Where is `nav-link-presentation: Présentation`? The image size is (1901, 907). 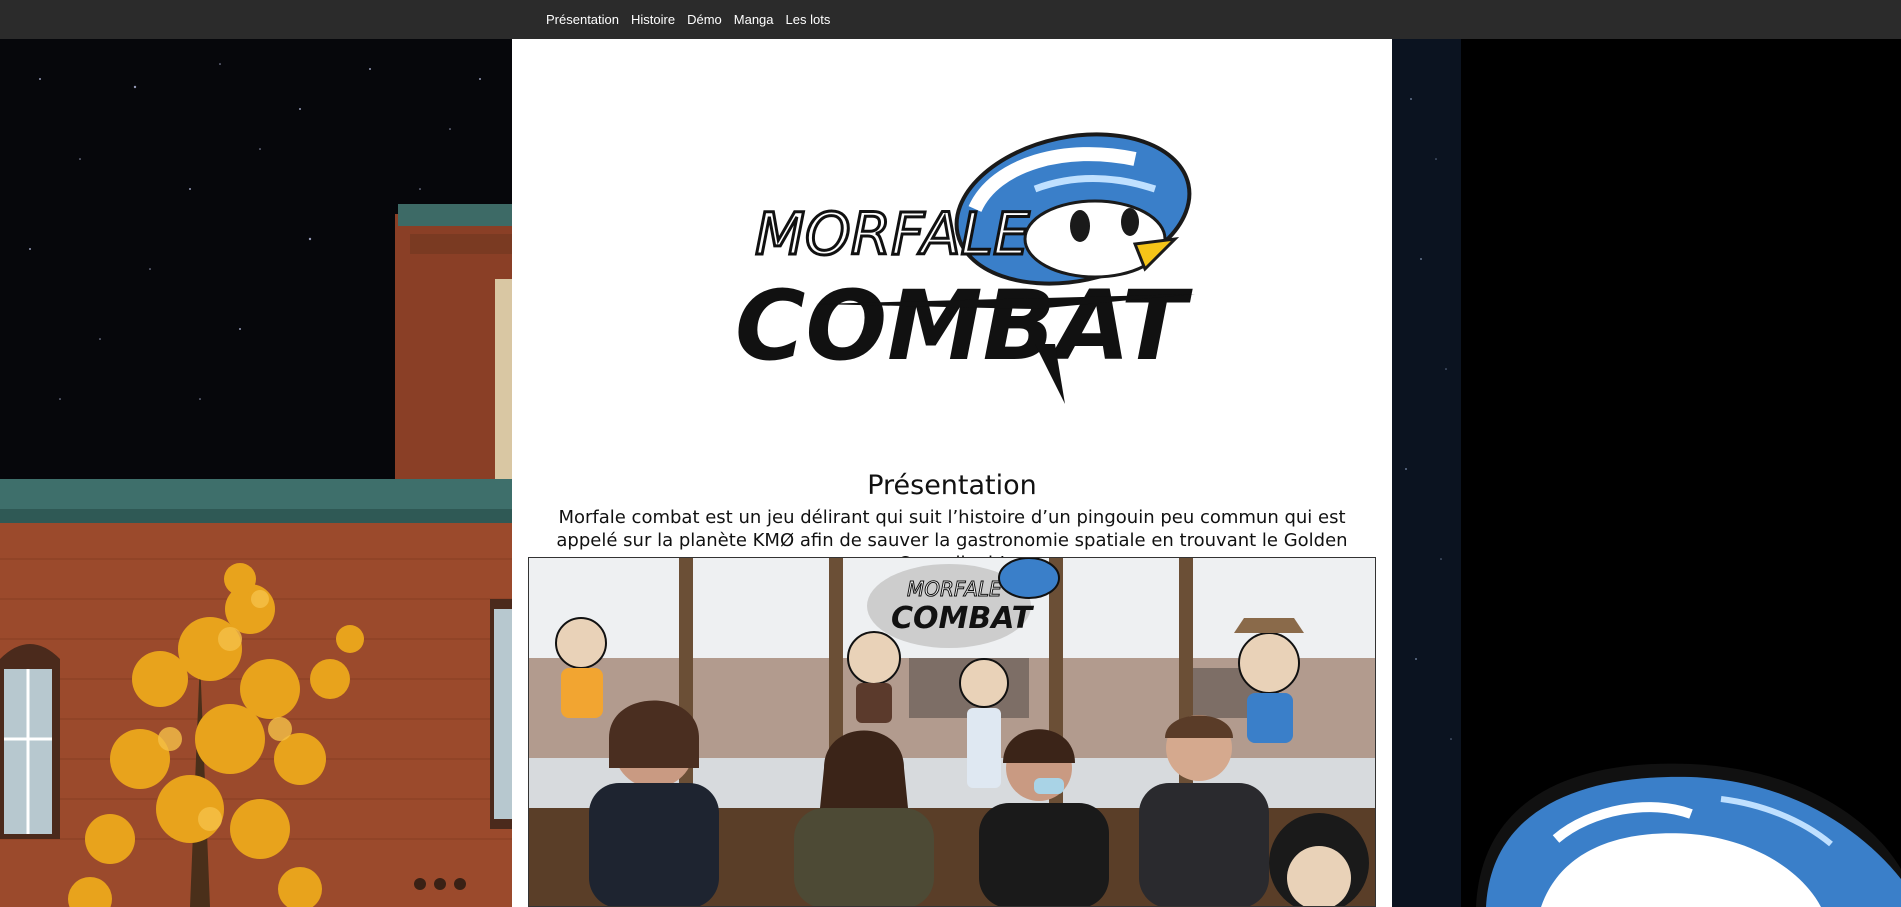
nav-link-presentation: Présentation is located at coordinates (582, 19).